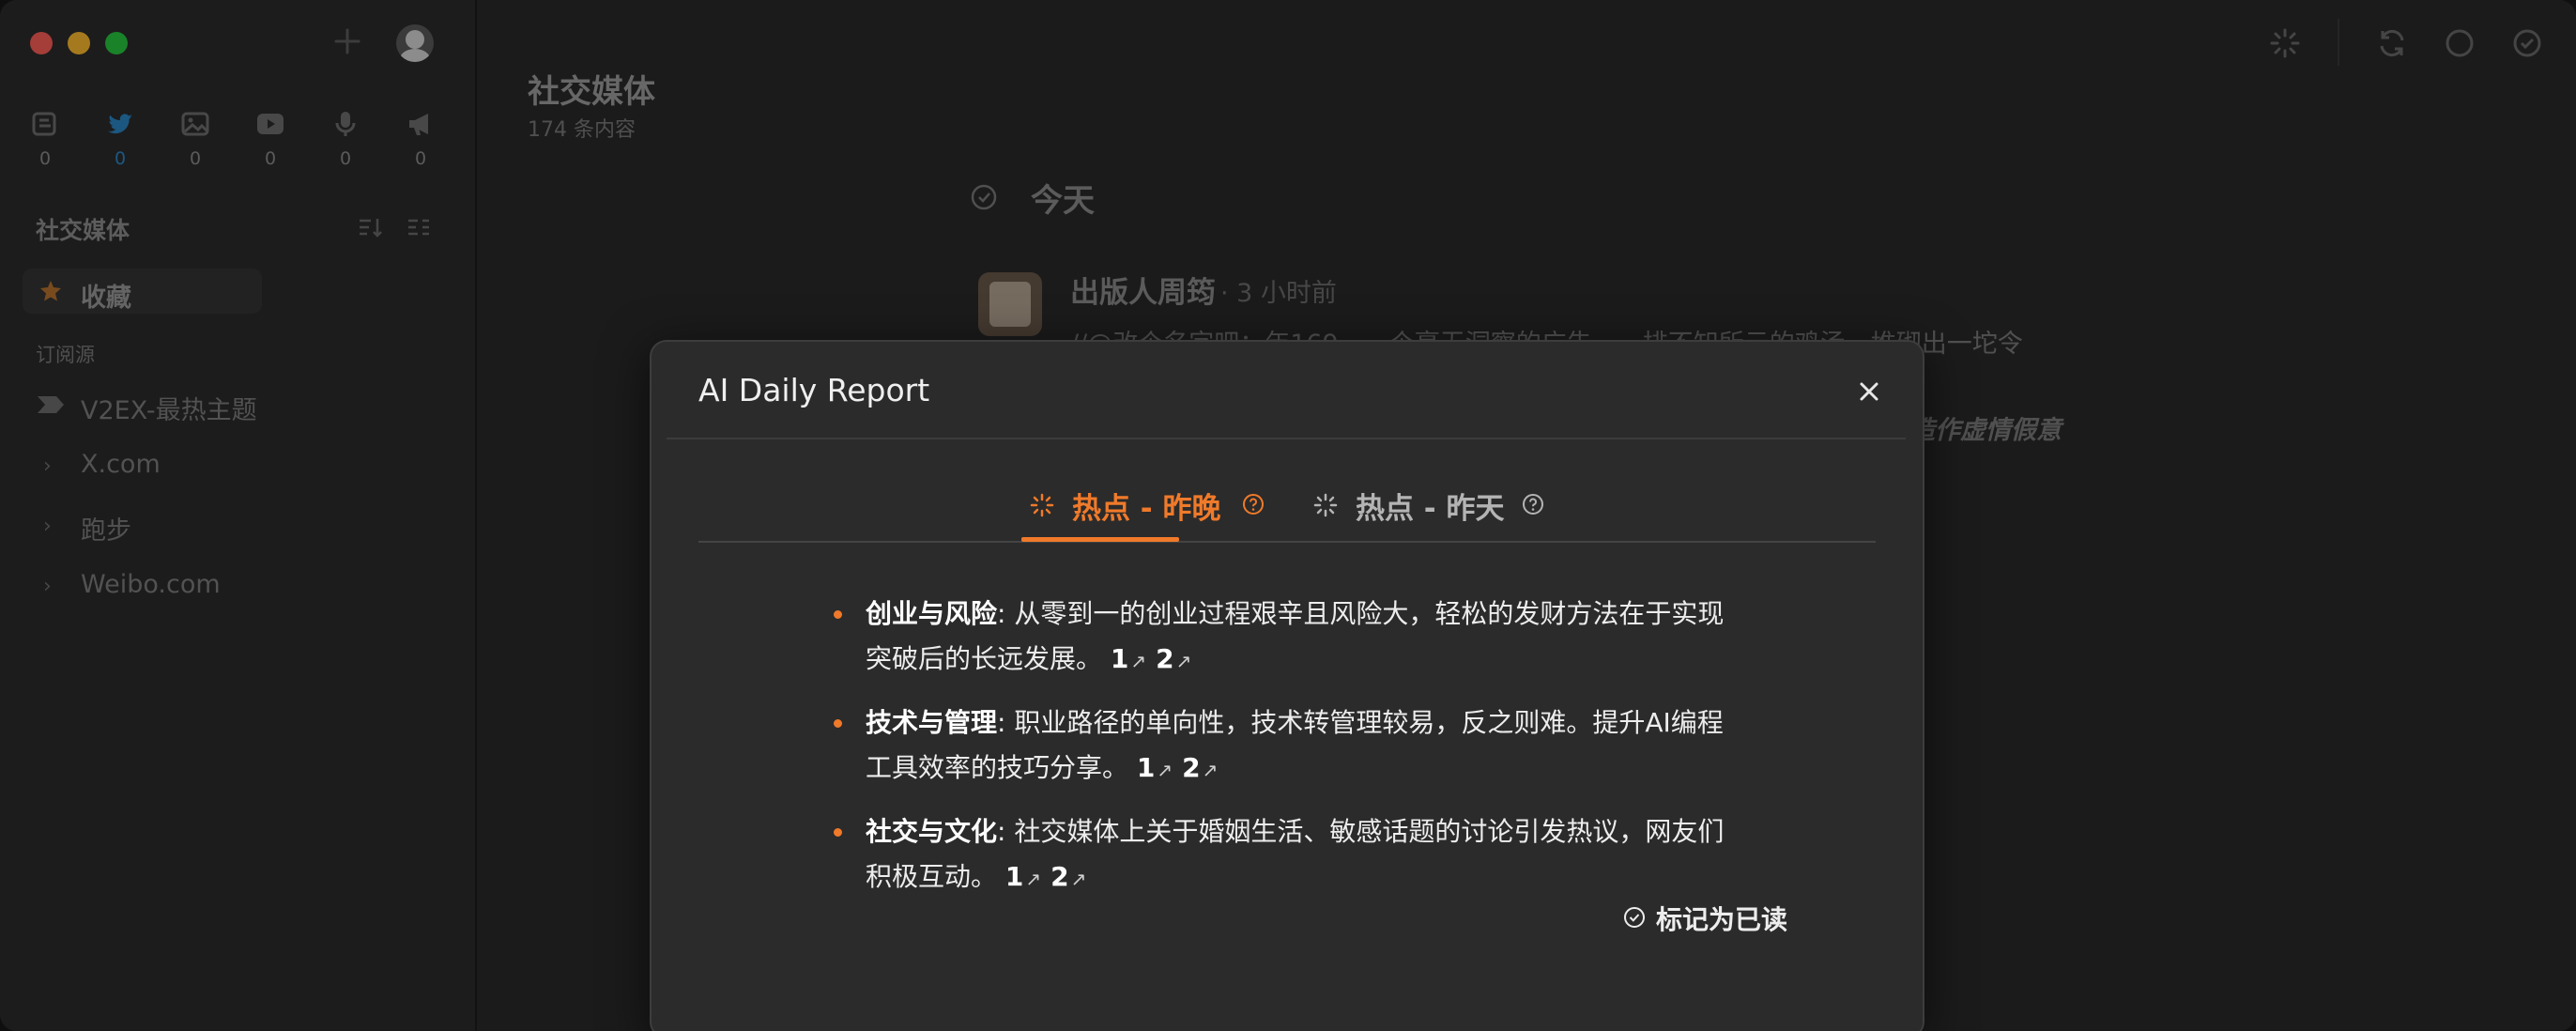  I want to click on tab-label: 热点 - 昨天, so click(1431, 509).